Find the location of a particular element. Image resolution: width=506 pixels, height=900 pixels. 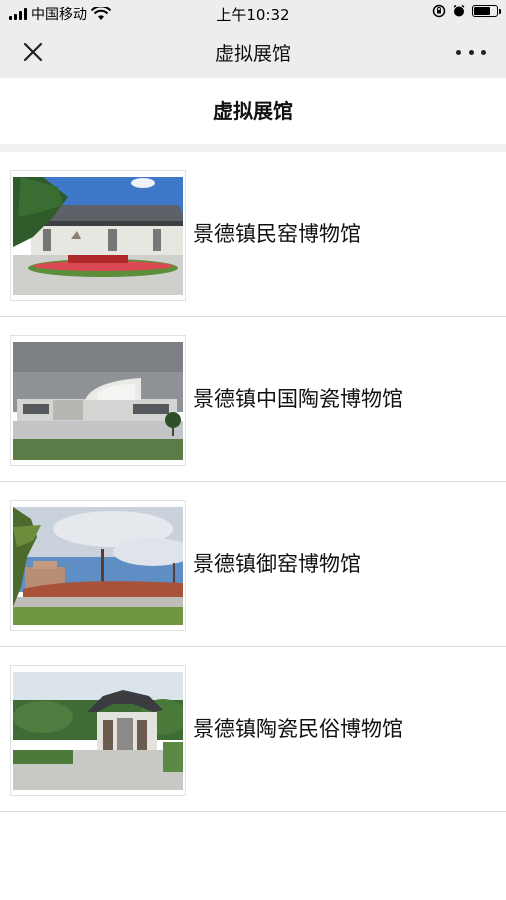

museum-photo-minsu is located at coordinates (98, 731).